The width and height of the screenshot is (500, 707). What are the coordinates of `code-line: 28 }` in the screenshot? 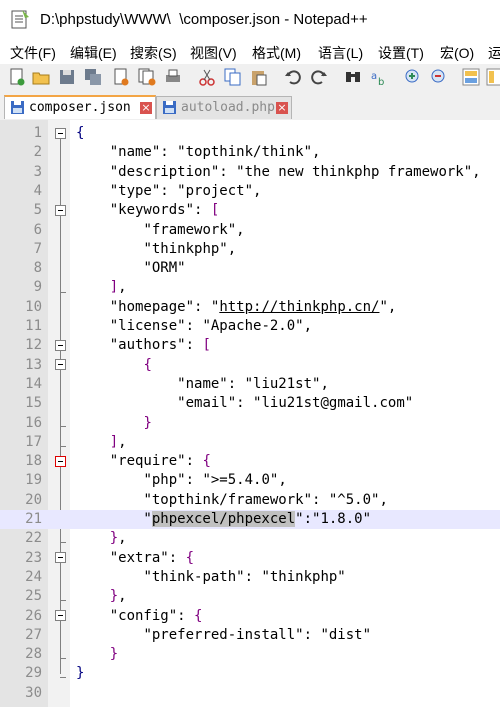 It's located at (72, 654).